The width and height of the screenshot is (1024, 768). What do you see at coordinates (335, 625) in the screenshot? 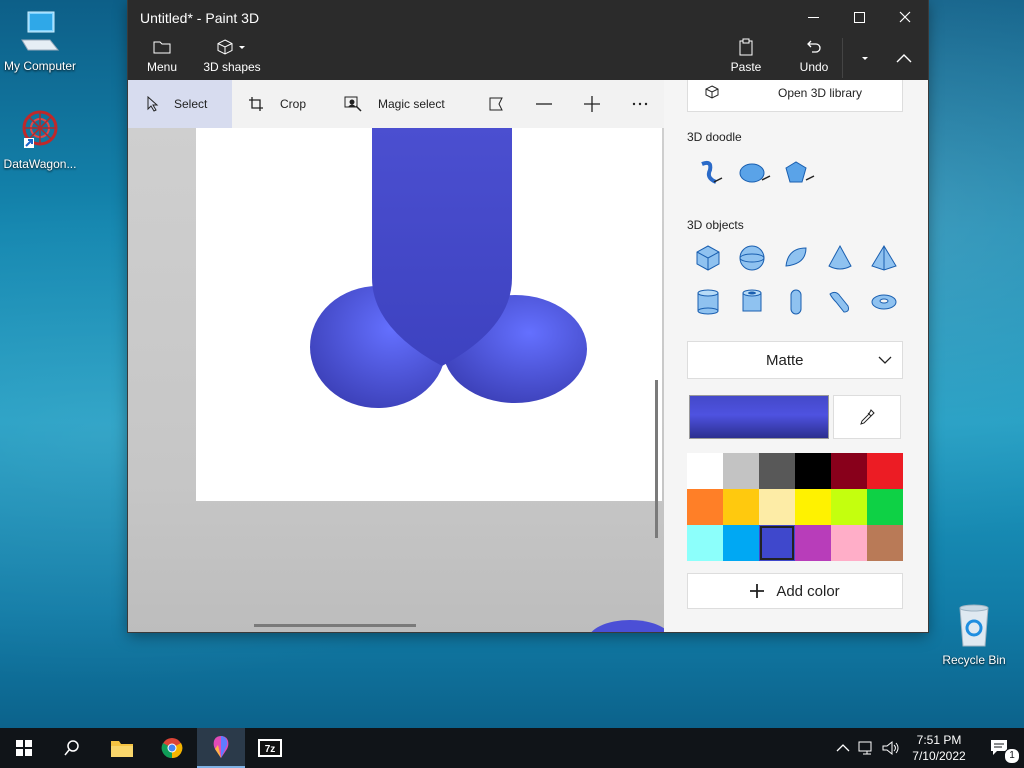
I see `horizontal-scrollbar` at bounding box center [335, 625].